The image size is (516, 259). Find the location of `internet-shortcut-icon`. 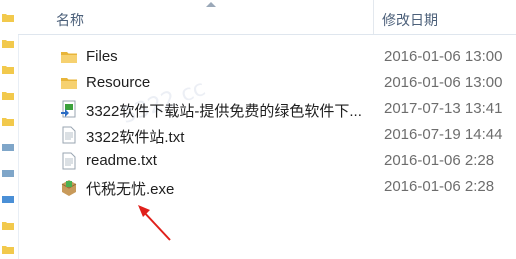

internet-shortcut-icon is located at coordinates (68, 109).